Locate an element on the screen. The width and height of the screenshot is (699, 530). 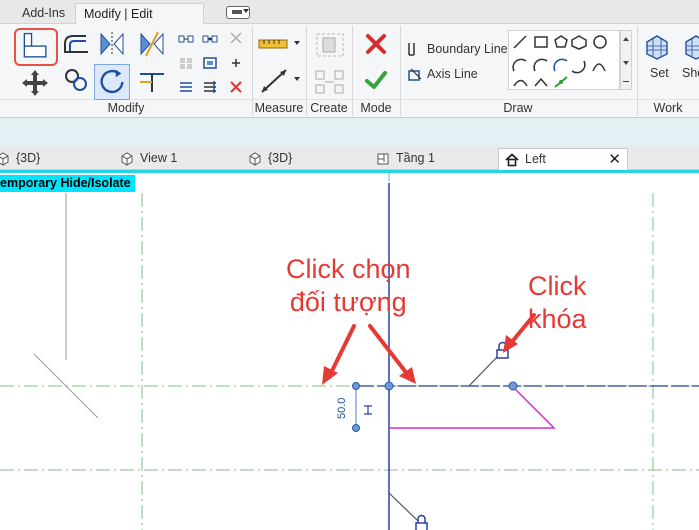
measure-between-references-icon is located at coordinates (275, 43).